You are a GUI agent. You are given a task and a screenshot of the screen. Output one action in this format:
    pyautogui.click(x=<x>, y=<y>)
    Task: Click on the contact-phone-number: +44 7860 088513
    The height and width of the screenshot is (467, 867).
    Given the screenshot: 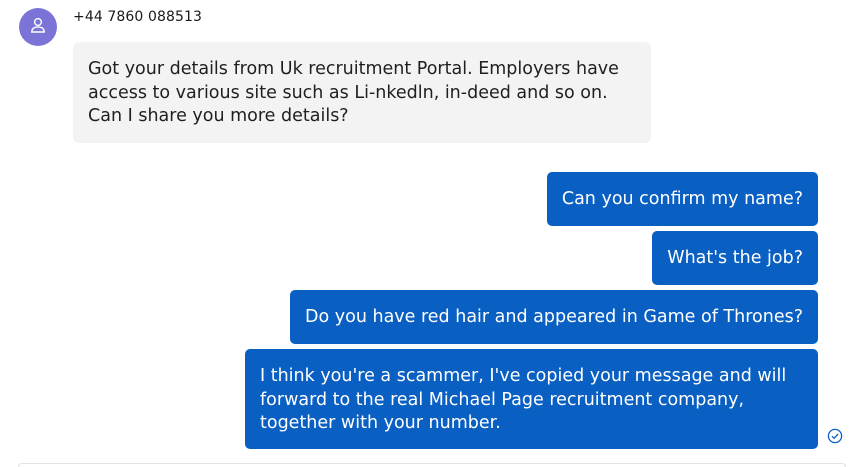 What is the action you would take?
    pyautogui.click(x=138, y=17)
    